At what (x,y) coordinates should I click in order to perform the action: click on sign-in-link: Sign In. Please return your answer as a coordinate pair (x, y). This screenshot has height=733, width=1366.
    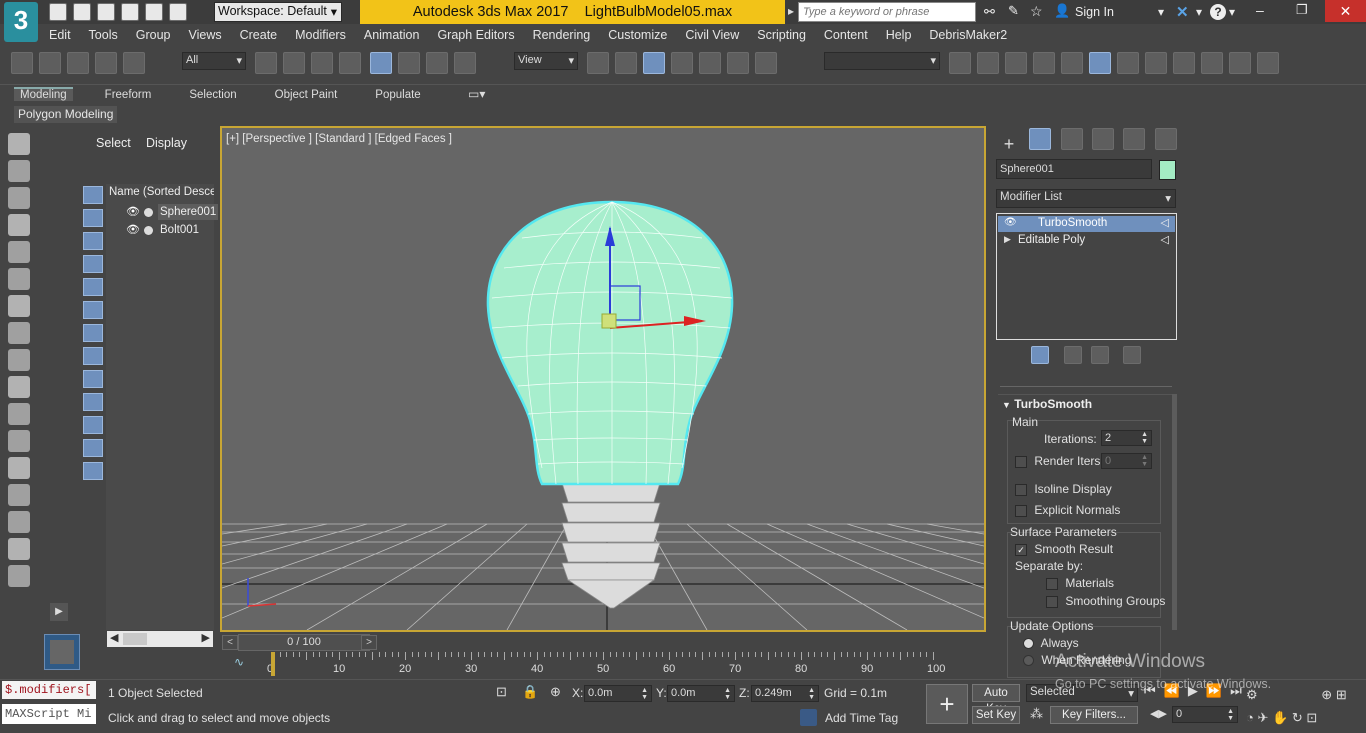
    Looking at the image, I should click on (1094, 12).